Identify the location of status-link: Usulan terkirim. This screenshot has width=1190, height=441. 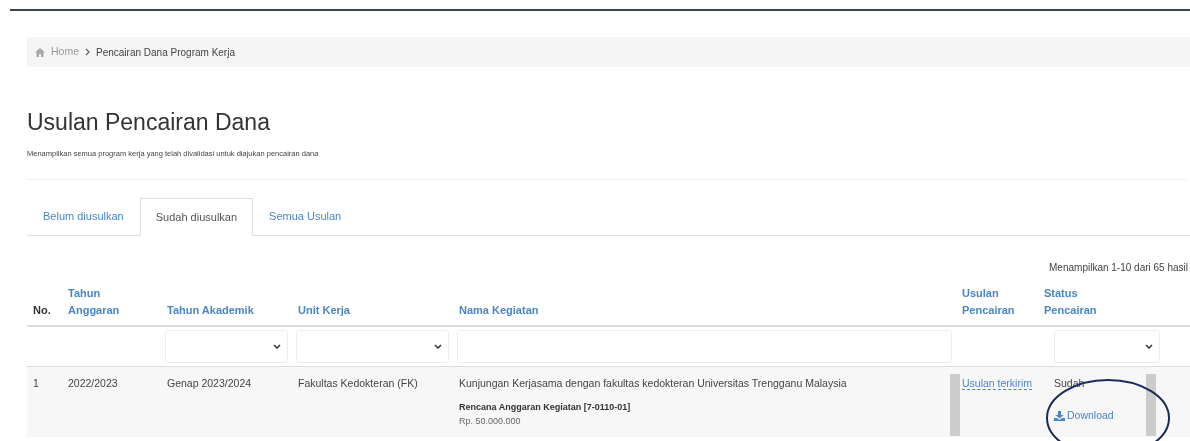
(997, 384).